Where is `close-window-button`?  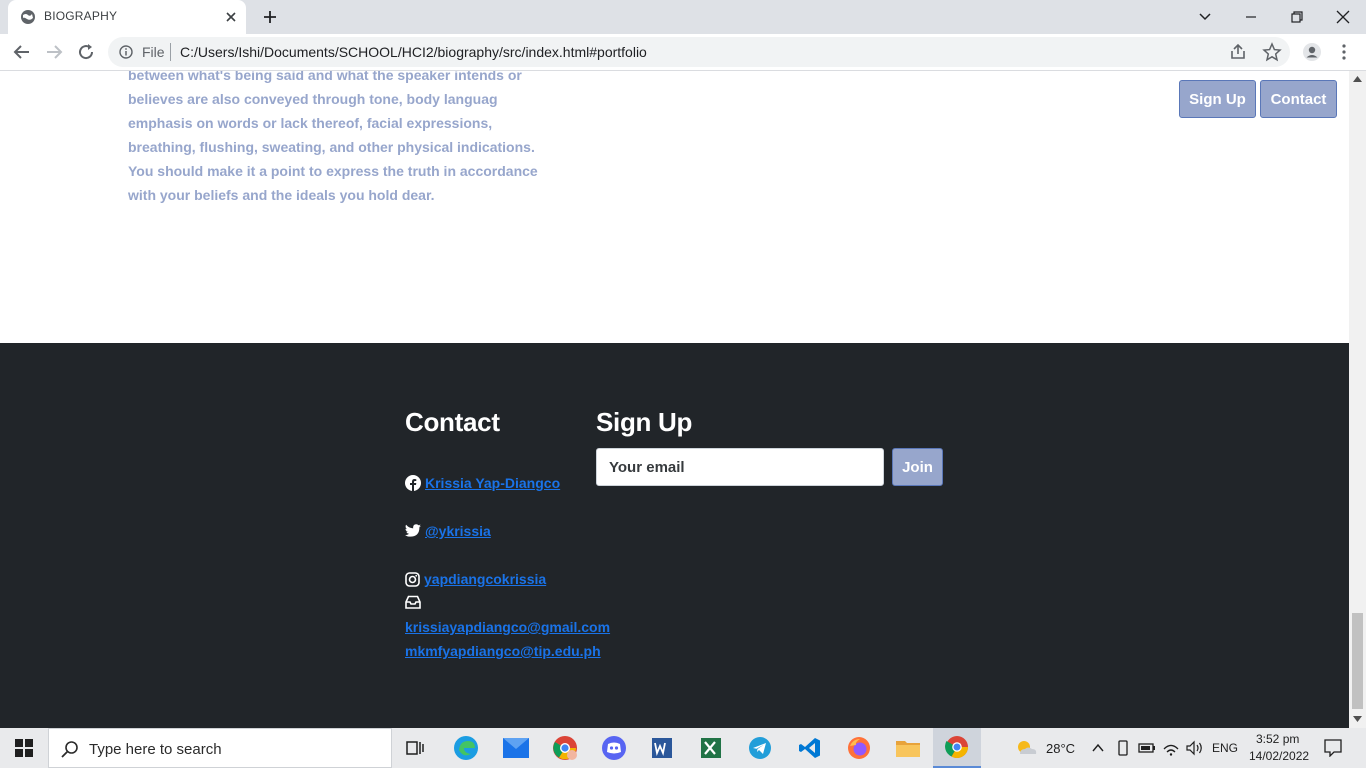 close-window-button is located at coordinates (1343, 17).